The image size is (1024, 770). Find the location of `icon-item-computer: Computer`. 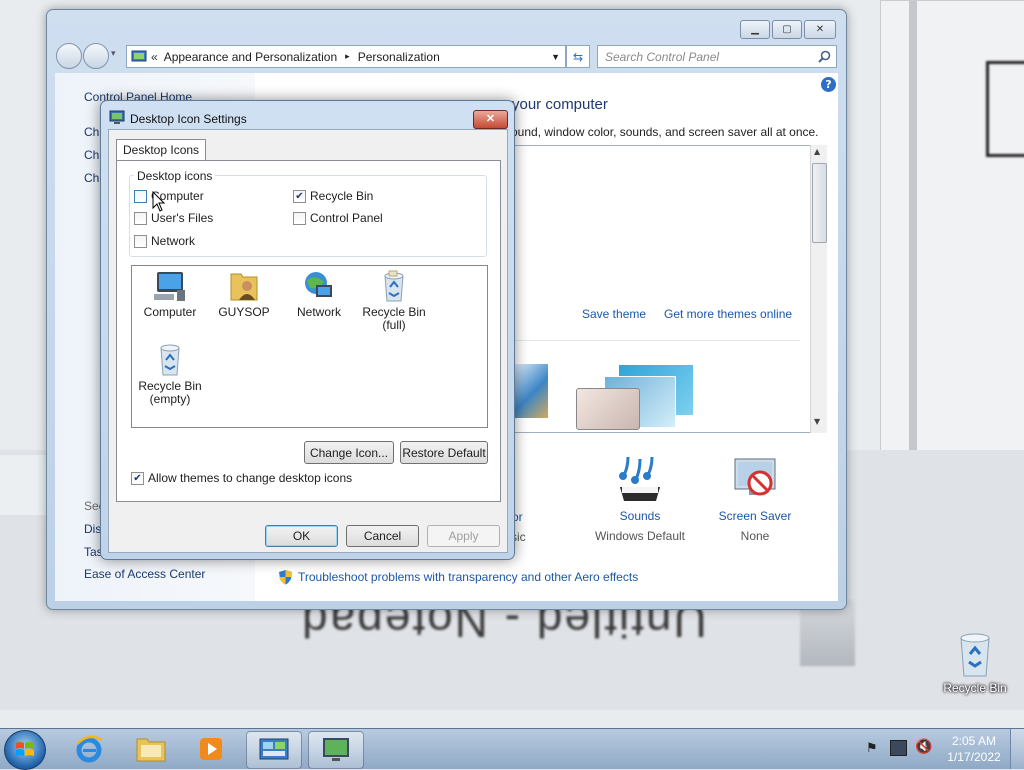

icon-item-computer: Computer is located at coordinates (170, 294).